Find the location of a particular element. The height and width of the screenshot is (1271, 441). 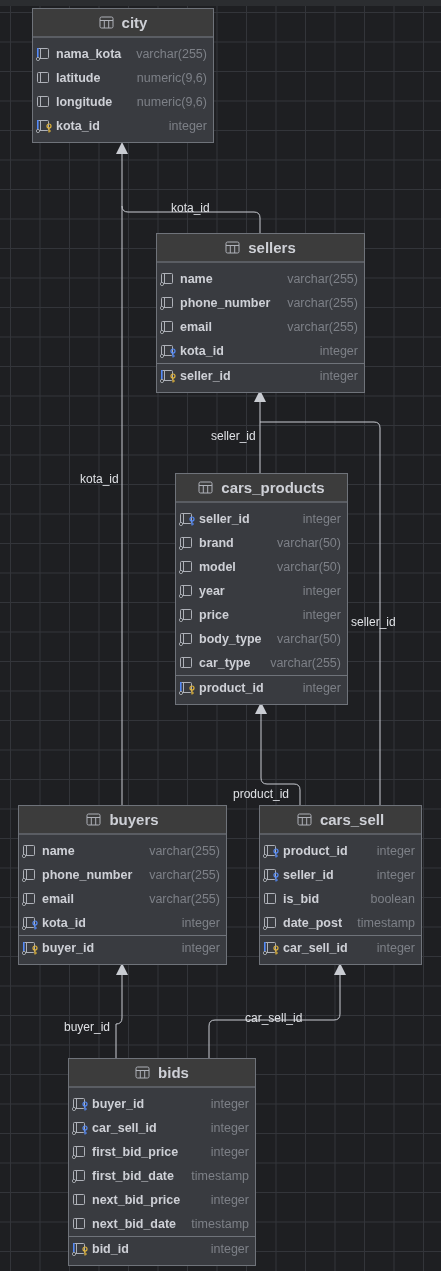

table-card: city nama_kota varchar(255) latitude numeric(9,6) longitude numeric(9,6) kota_id integer is located at coordinates (123, 75).